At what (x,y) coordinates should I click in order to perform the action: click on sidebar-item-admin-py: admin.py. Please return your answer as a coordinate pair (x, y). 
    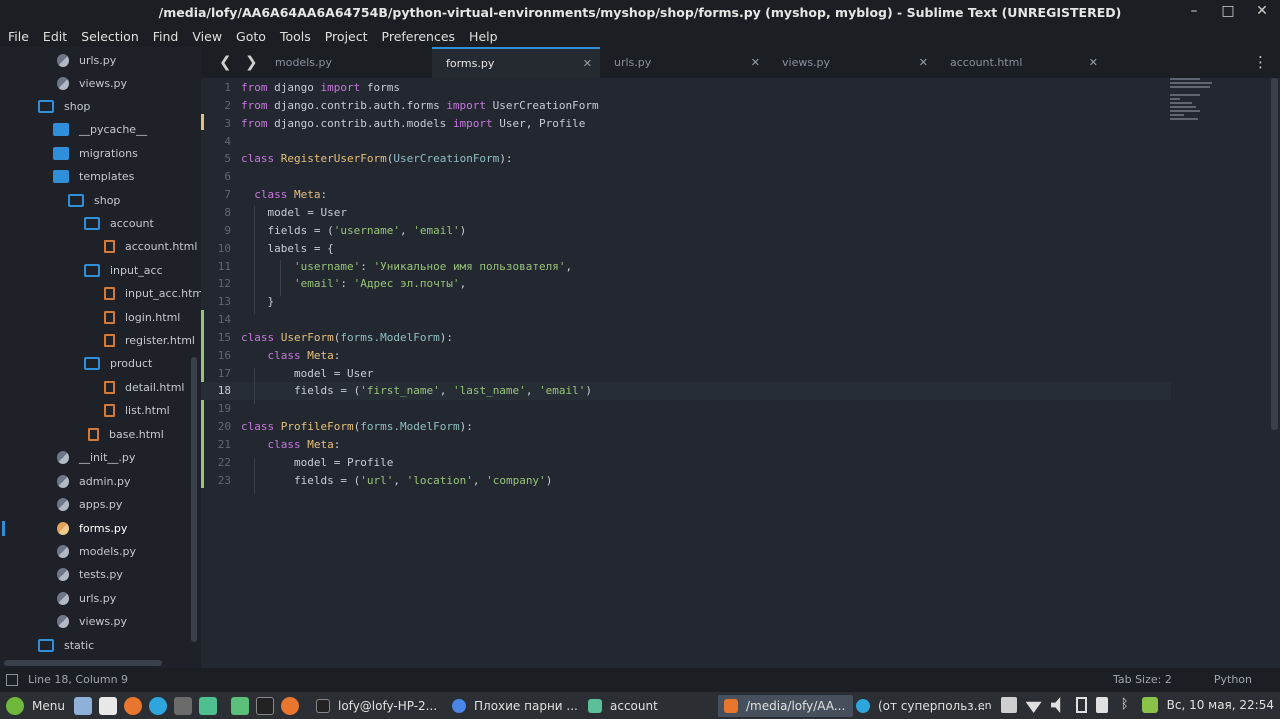
    Looking at the image, I should click on (92, 481).